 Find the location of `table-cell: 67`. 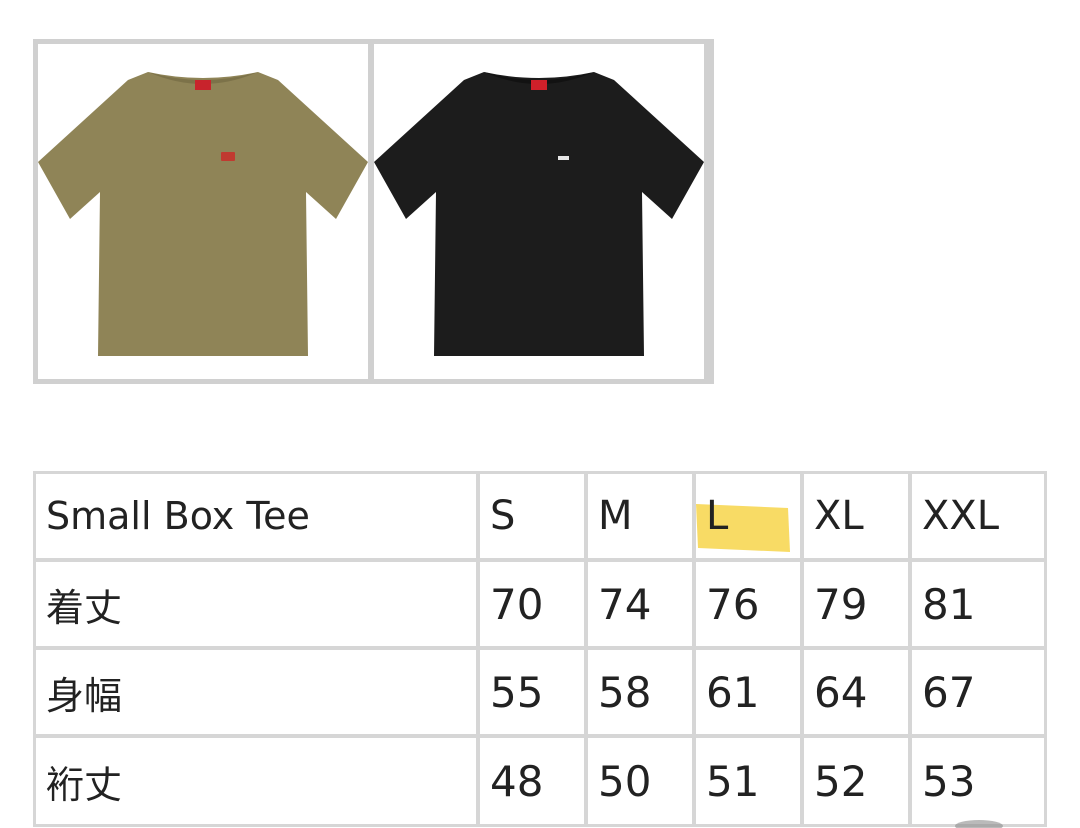

table-cell: 67 is located at coordinates (978, 692).